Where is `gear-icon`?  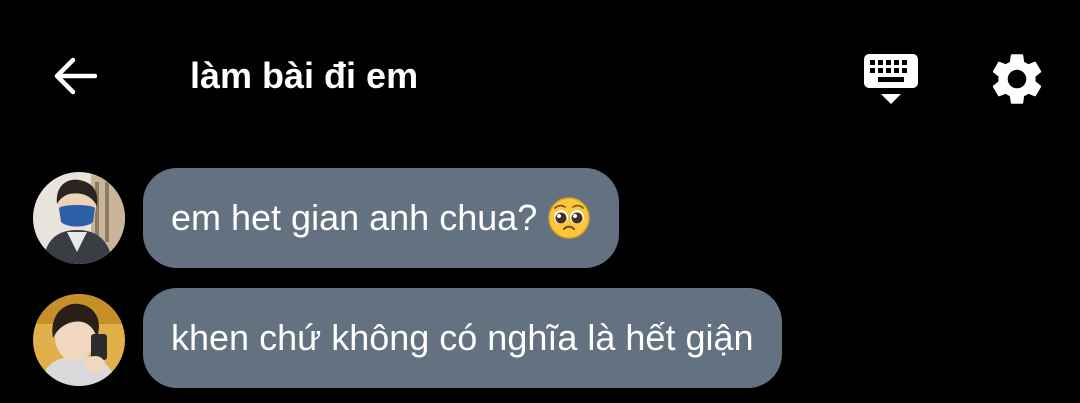
gear-icon is located at coordinates (1017, 79).